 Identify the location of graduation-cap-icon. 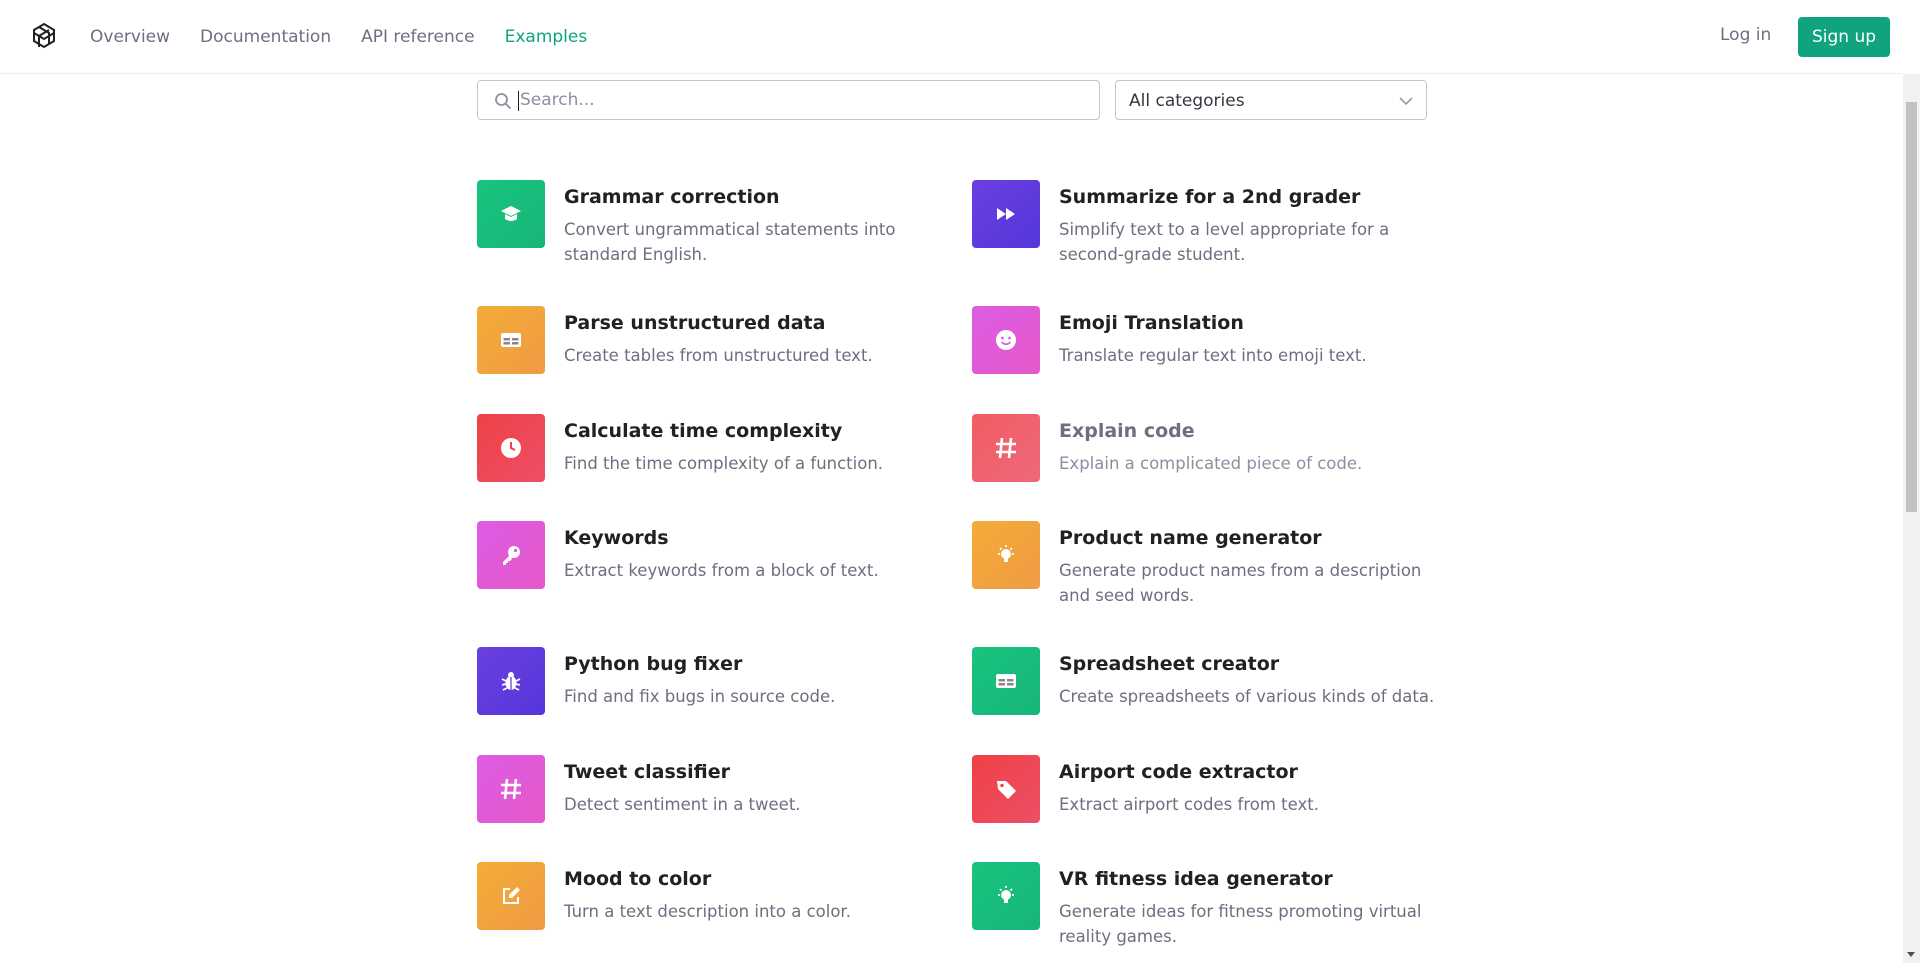
(511, 214).